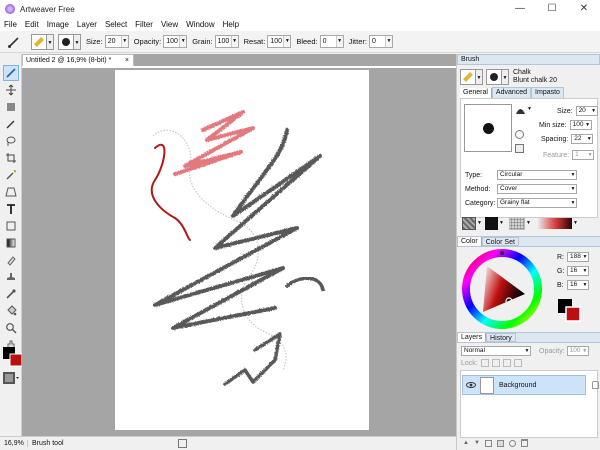  I want to click on zoom-tool-button, so click(11, 328).